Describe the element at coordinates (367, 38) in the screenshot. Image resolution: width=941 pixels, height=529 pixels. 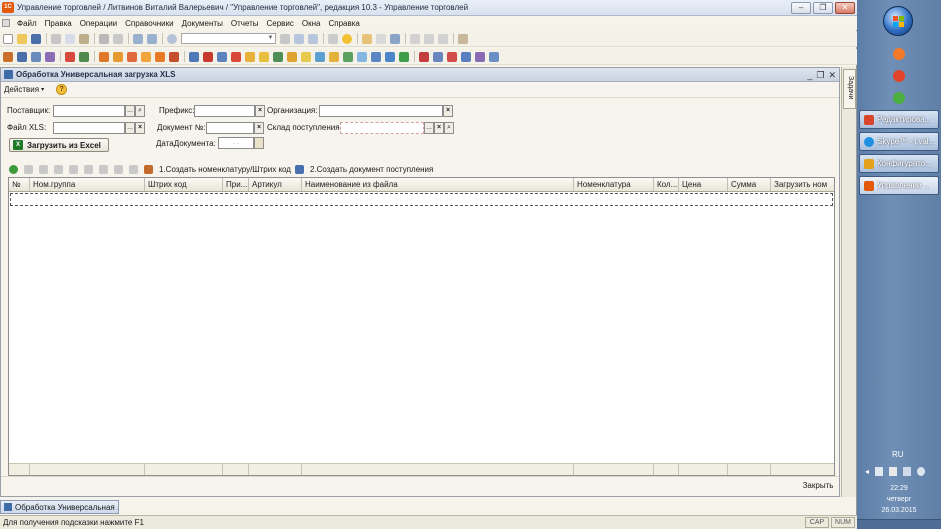
I see `calculator-icon` at that location.